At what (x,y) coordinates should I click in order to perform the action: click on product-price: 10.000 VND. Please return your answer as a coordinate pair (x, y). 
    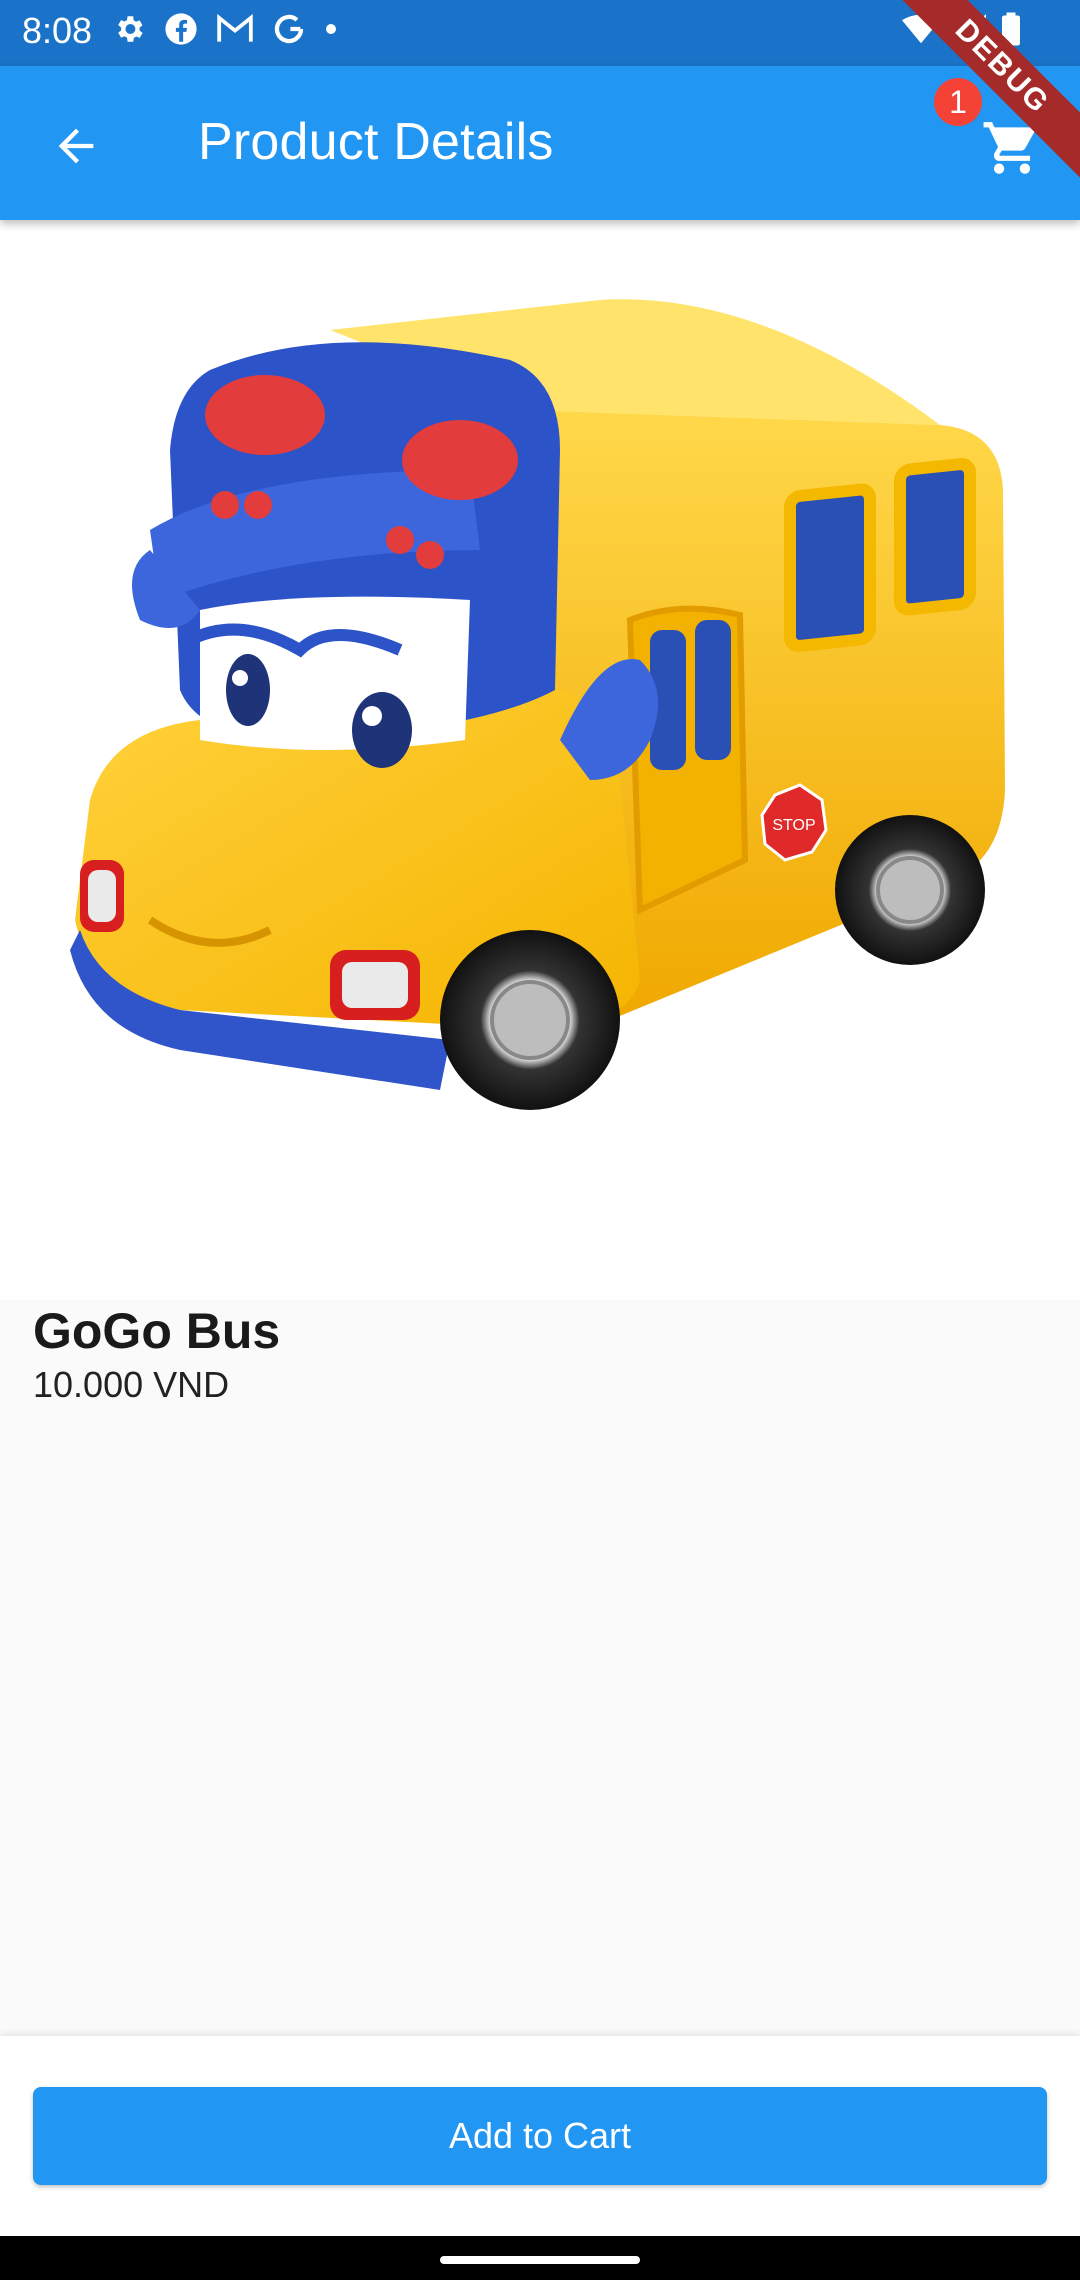
    Looking at the image, I should click on (131, 1384).